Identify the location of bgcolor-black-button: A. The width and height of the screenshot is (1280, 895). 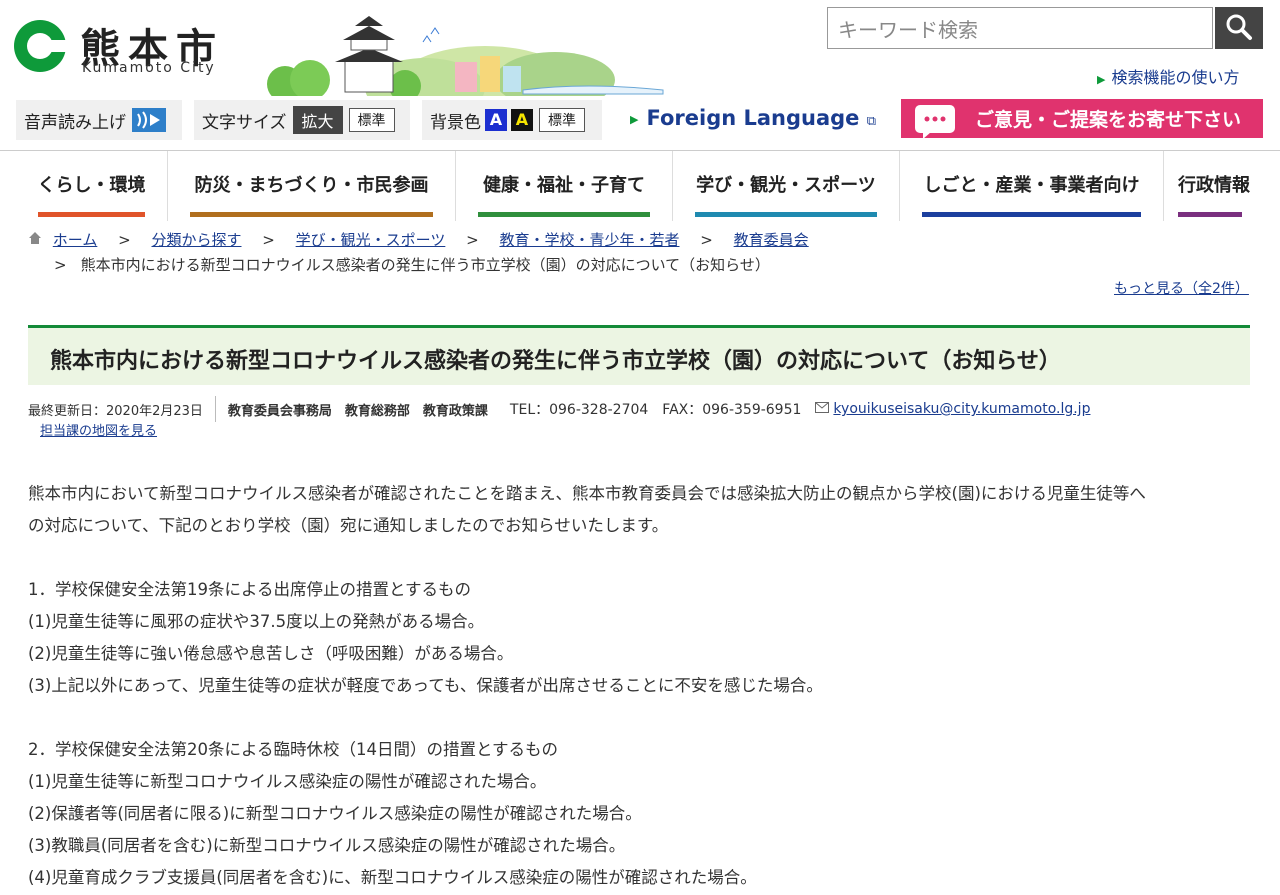
(522, 120).